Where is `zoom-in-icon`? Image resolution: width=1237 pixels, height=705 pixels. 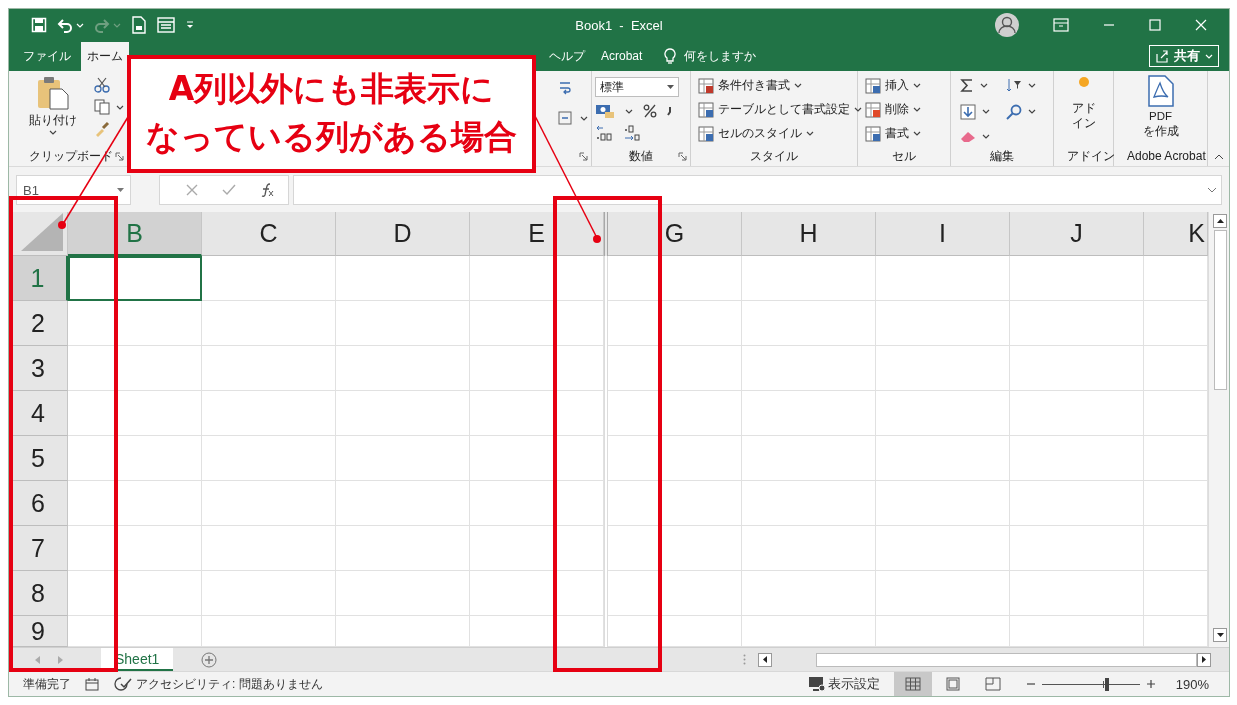
zoom-in-icon is located at coordinates (1150, 684).